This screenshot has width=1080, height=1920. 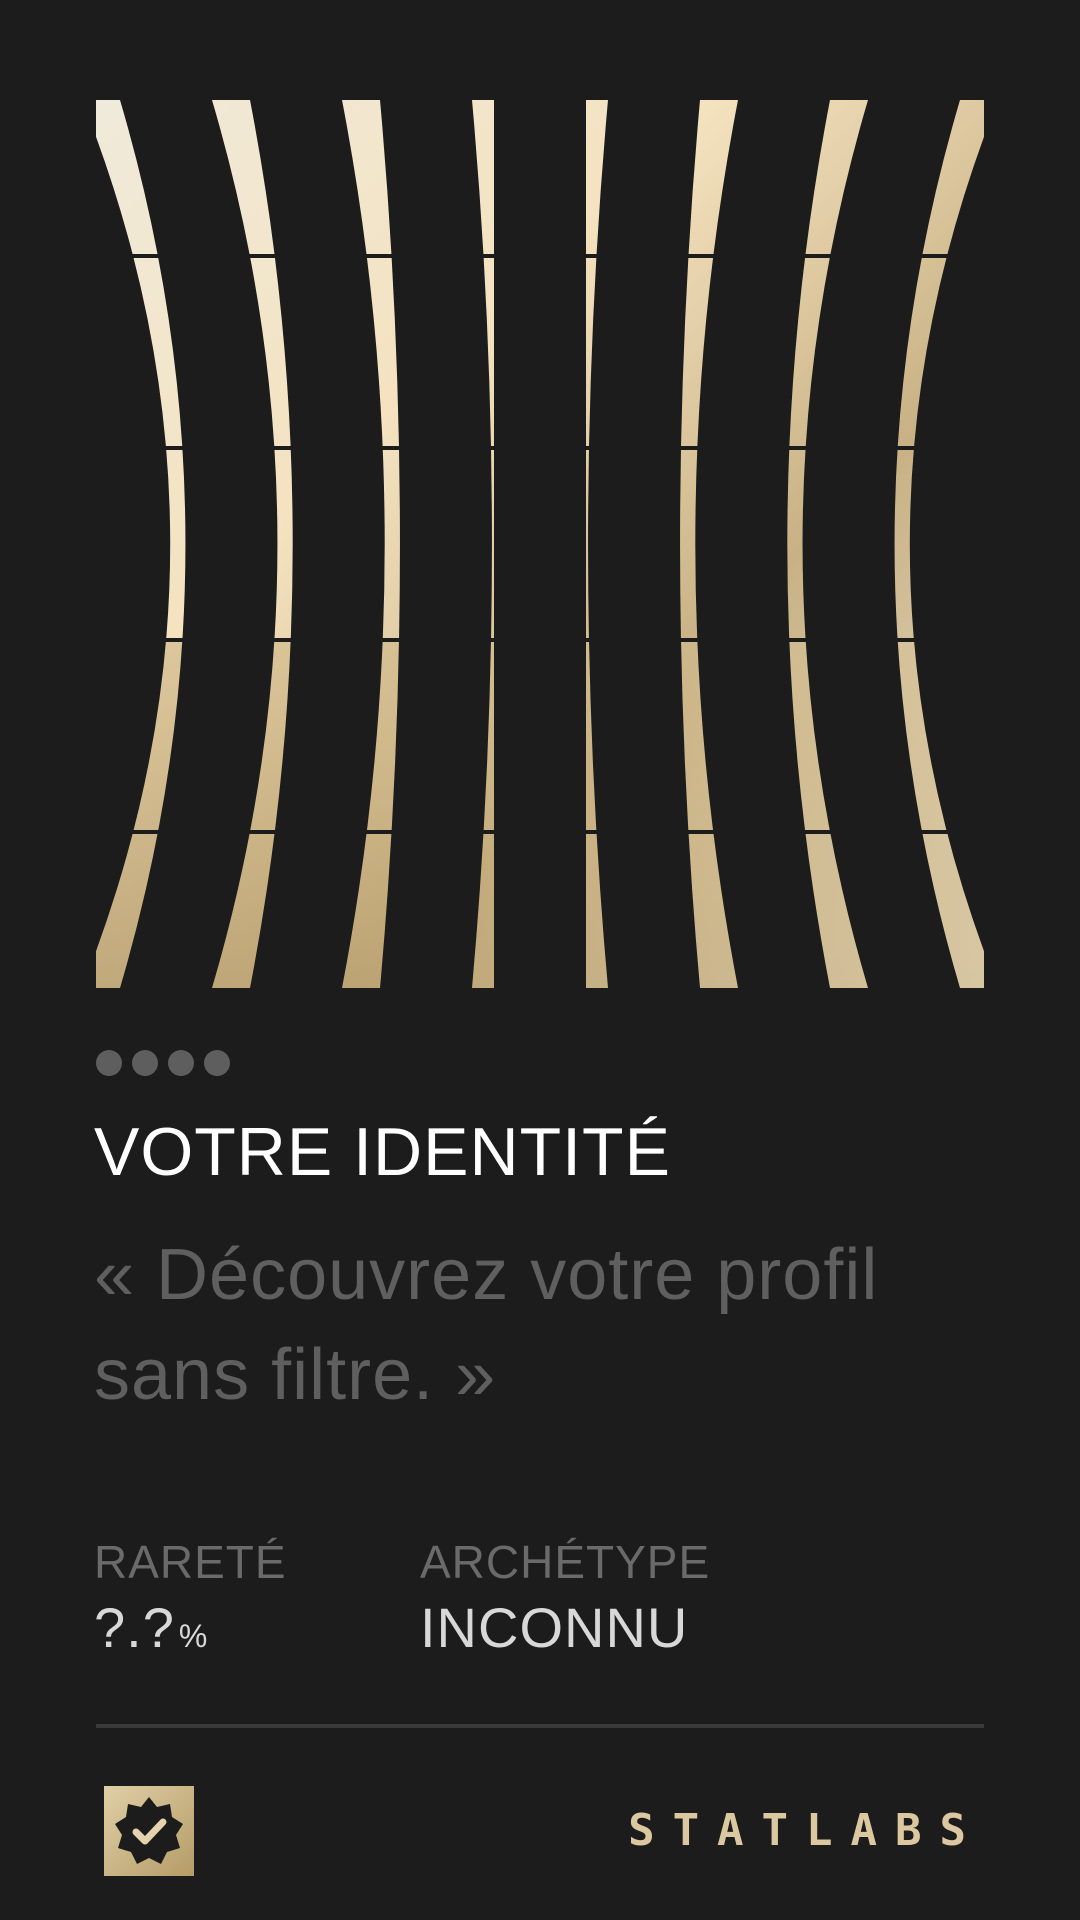 What do you see at coordinates (134, 1627) in the screenshot?
I see `rarity-number: ?.?` at bounding box center [134, 1627].